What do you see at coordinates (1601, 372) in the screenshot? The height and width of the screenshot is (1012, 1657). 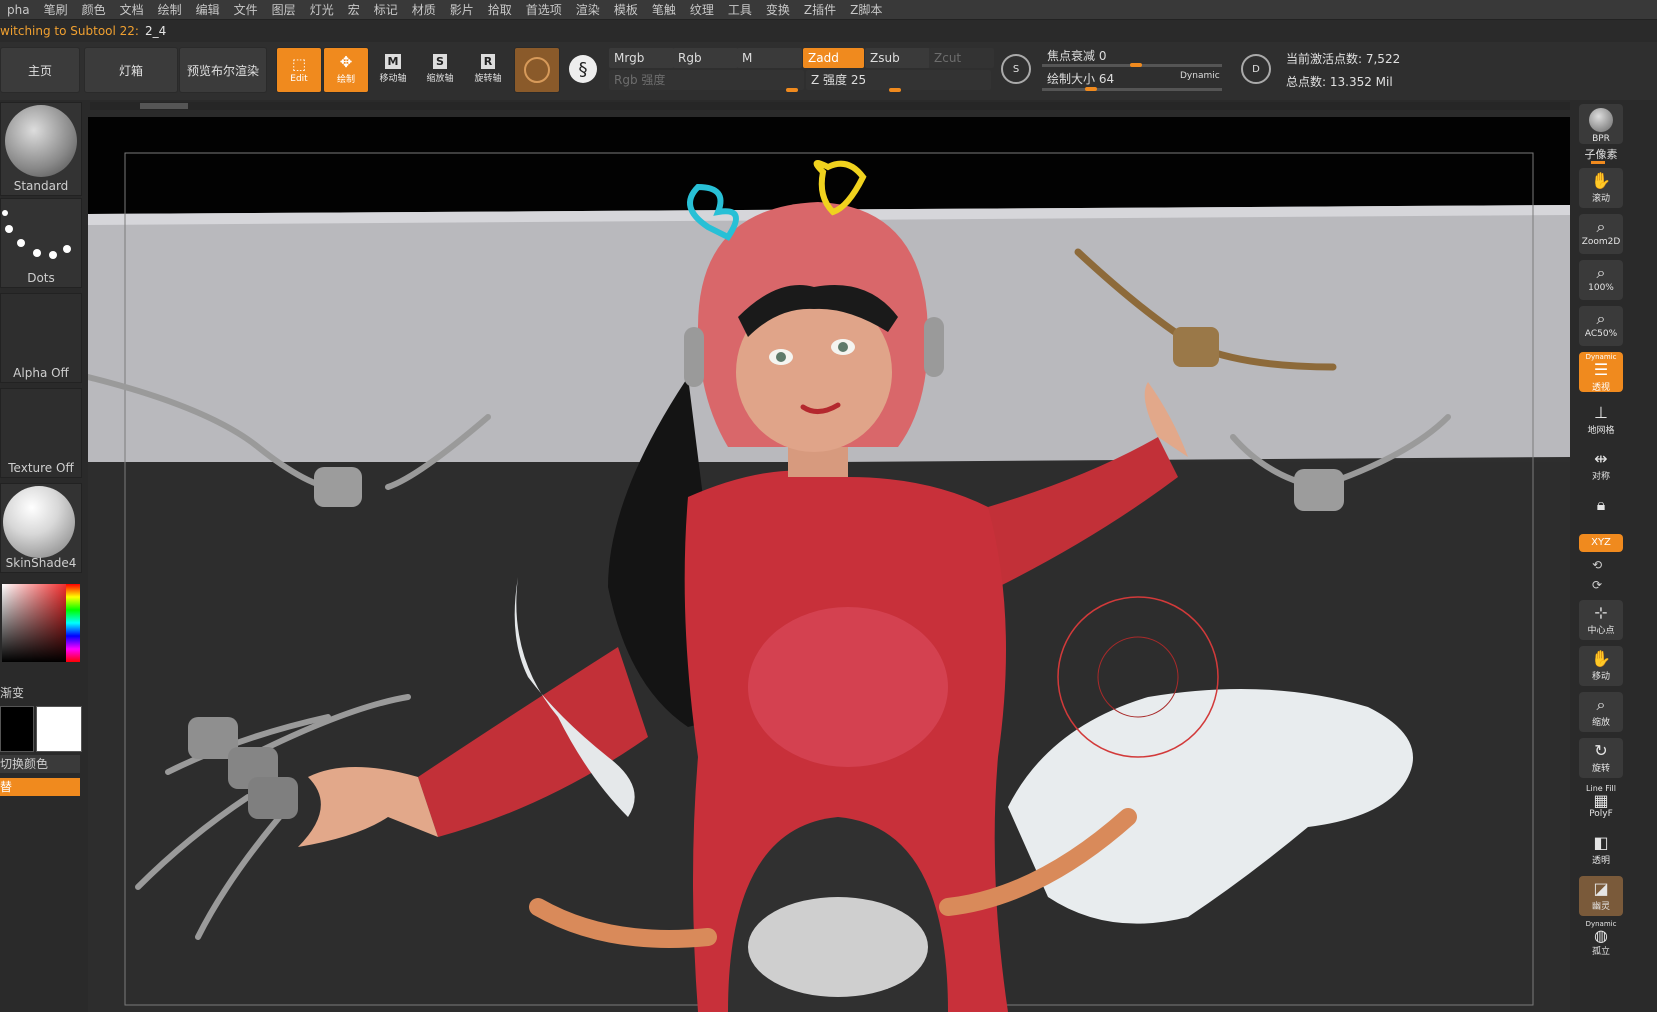 I see `perspective-button: Dynamic ☰ 透视` at bounding box center [1601, 372].